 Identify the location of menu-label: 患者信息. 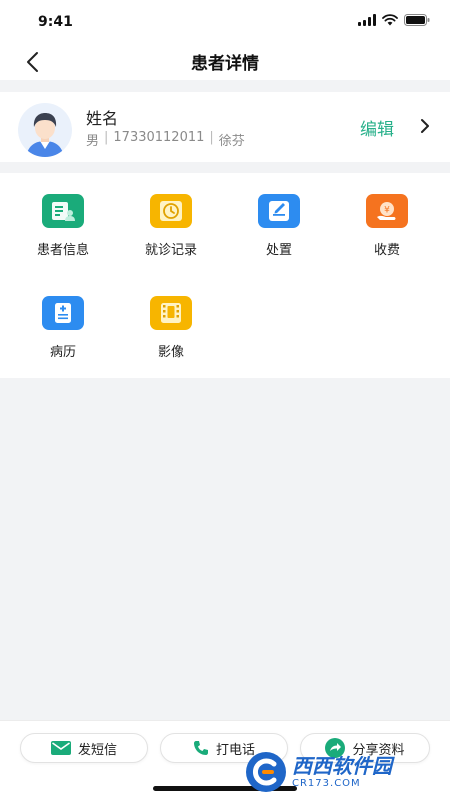
(62, 250).